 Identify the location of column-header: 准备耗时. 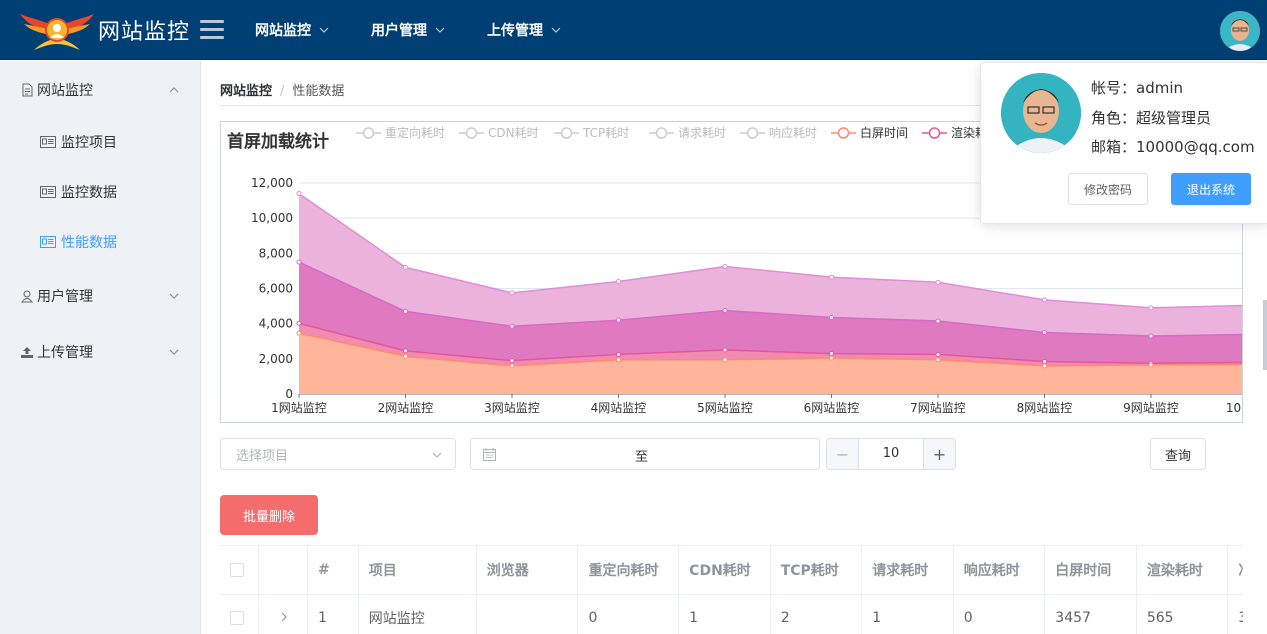
(1235, 570).